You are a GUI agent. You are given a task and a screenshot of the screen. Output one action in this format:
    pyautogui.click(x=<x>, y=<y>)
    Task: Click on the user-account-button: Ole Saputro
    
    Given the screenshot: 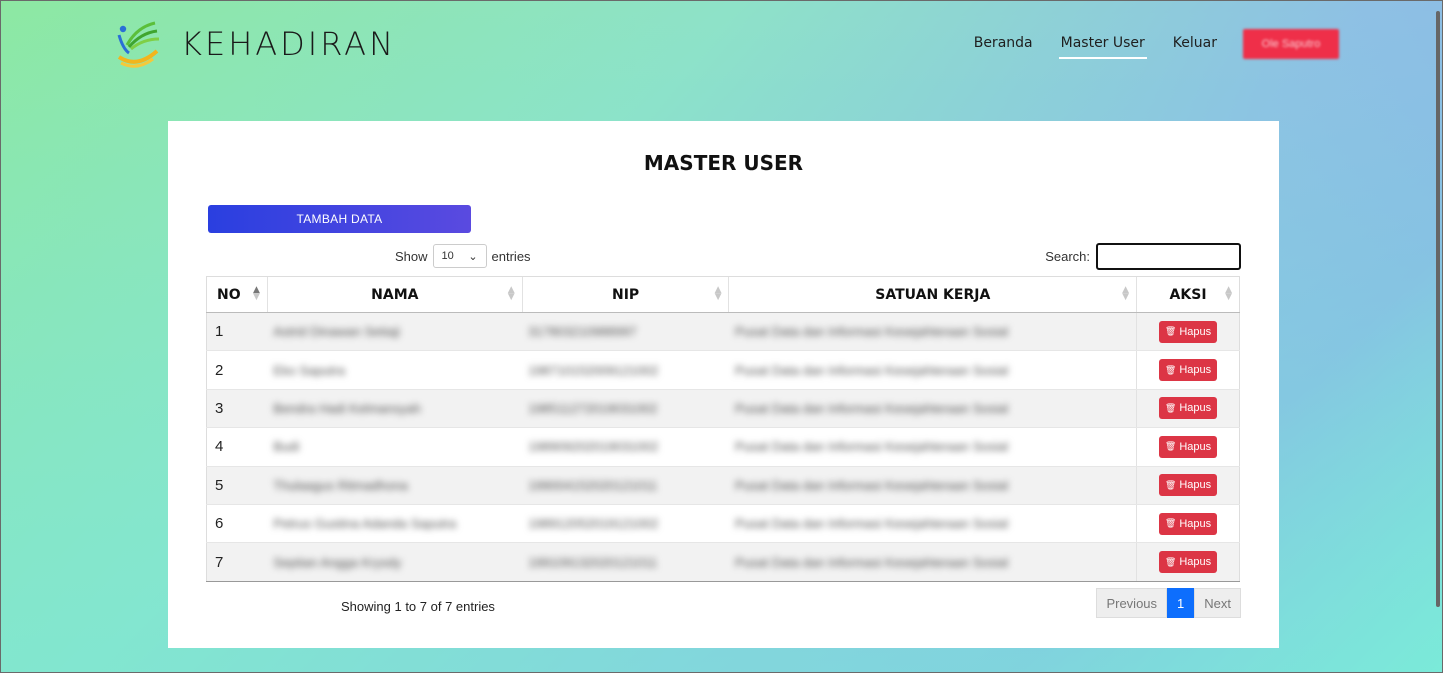 What is the action you would take?
    pyautogui.click(x=1291, y=44)
    